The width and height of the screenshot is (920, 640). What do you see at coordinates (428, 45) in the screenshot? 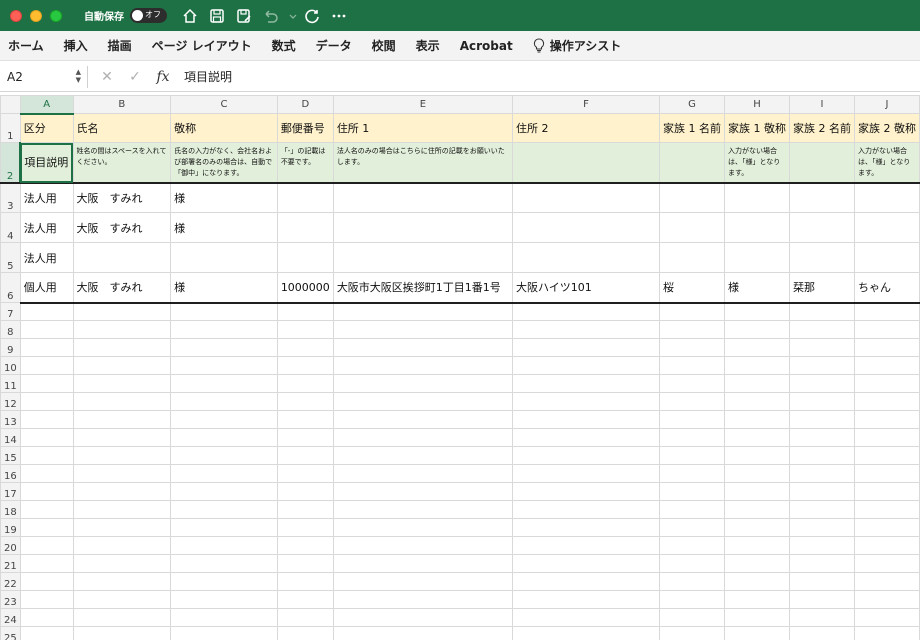
I see `tab-view: 表示` at bounding box center [428, 45].